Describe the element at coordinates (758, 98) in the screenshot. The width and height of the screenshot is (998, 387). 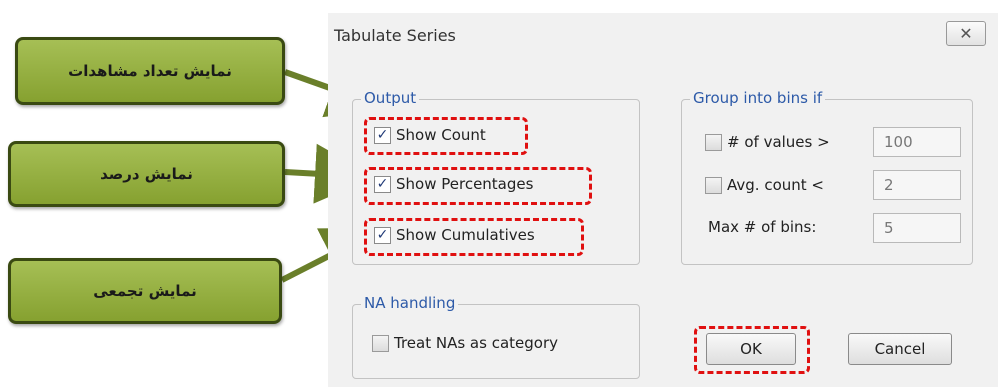
I see `bins-legend: Group into bins if` at that location.